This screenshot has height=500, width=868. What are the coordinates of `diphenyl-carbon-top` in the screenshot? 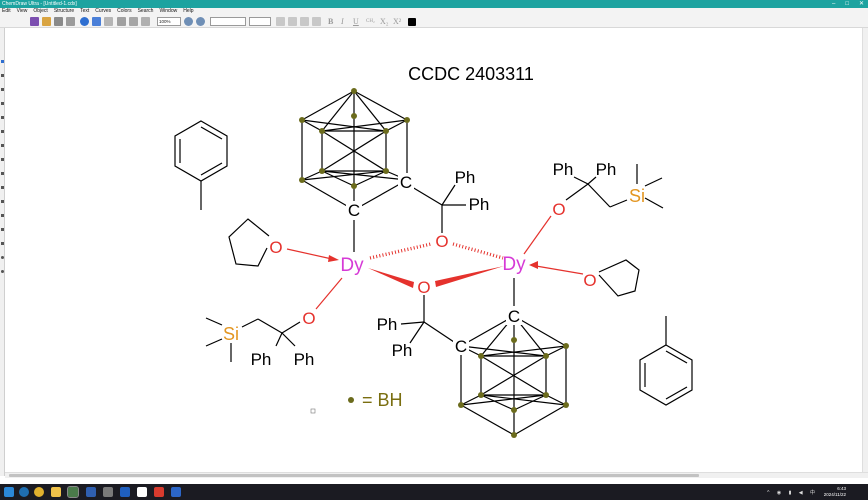 It's located at (438, 195).